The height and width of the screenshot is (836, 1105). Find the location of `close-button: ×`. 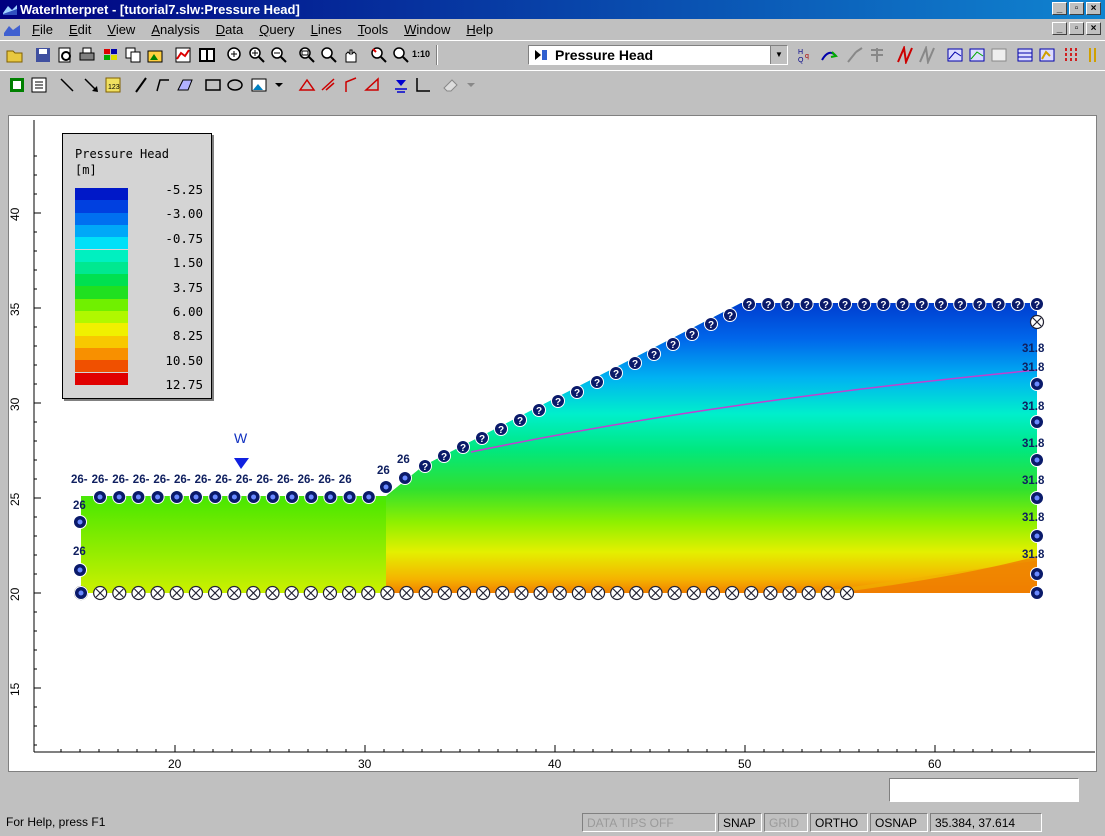

close-button: × is located at coordinates (1093, 8).